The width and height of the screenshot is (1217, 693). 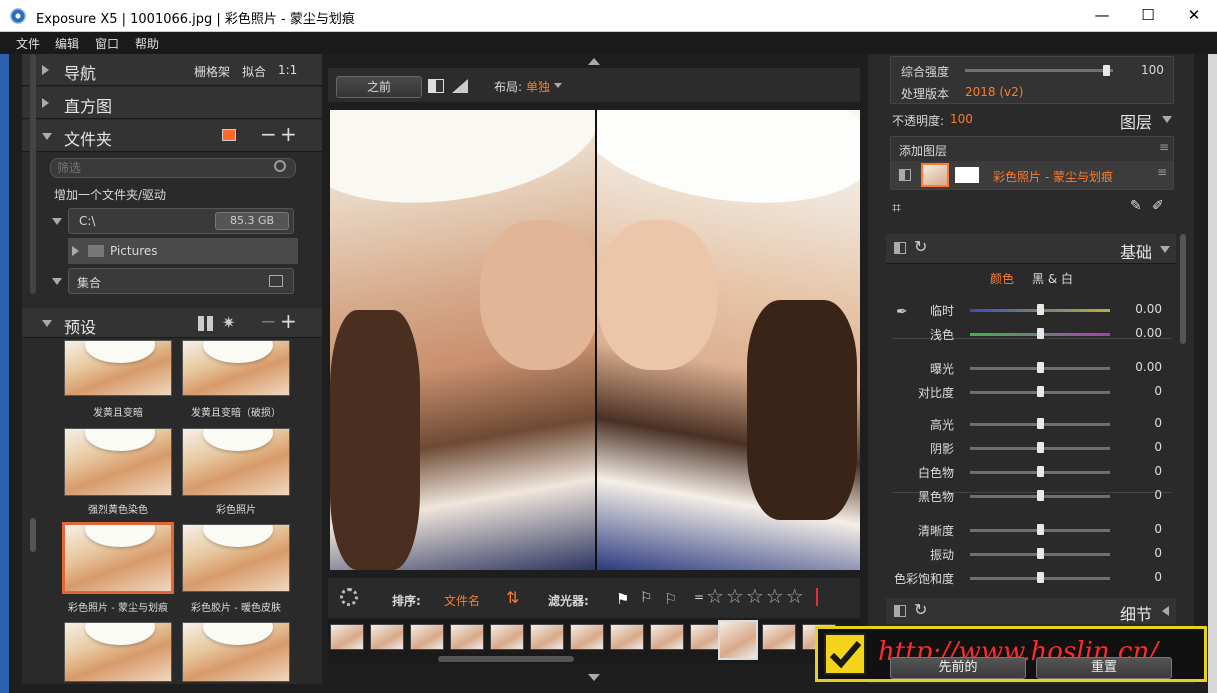 What do you see at coordinates (958, 668) in the screenshot?
I see `previous-button: 先前的` at bounding box center [958, 668].